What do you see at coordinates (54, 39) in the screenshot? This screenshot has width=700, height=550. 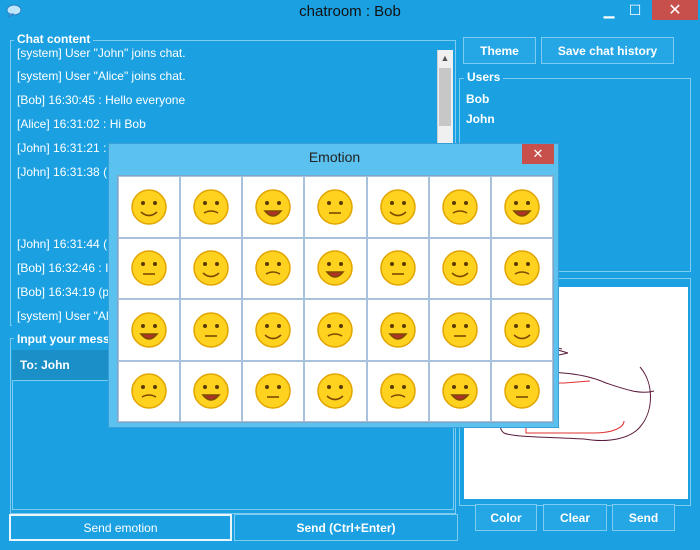 I see `chat-content-title: Chat content` at bounding box center [54, 39].